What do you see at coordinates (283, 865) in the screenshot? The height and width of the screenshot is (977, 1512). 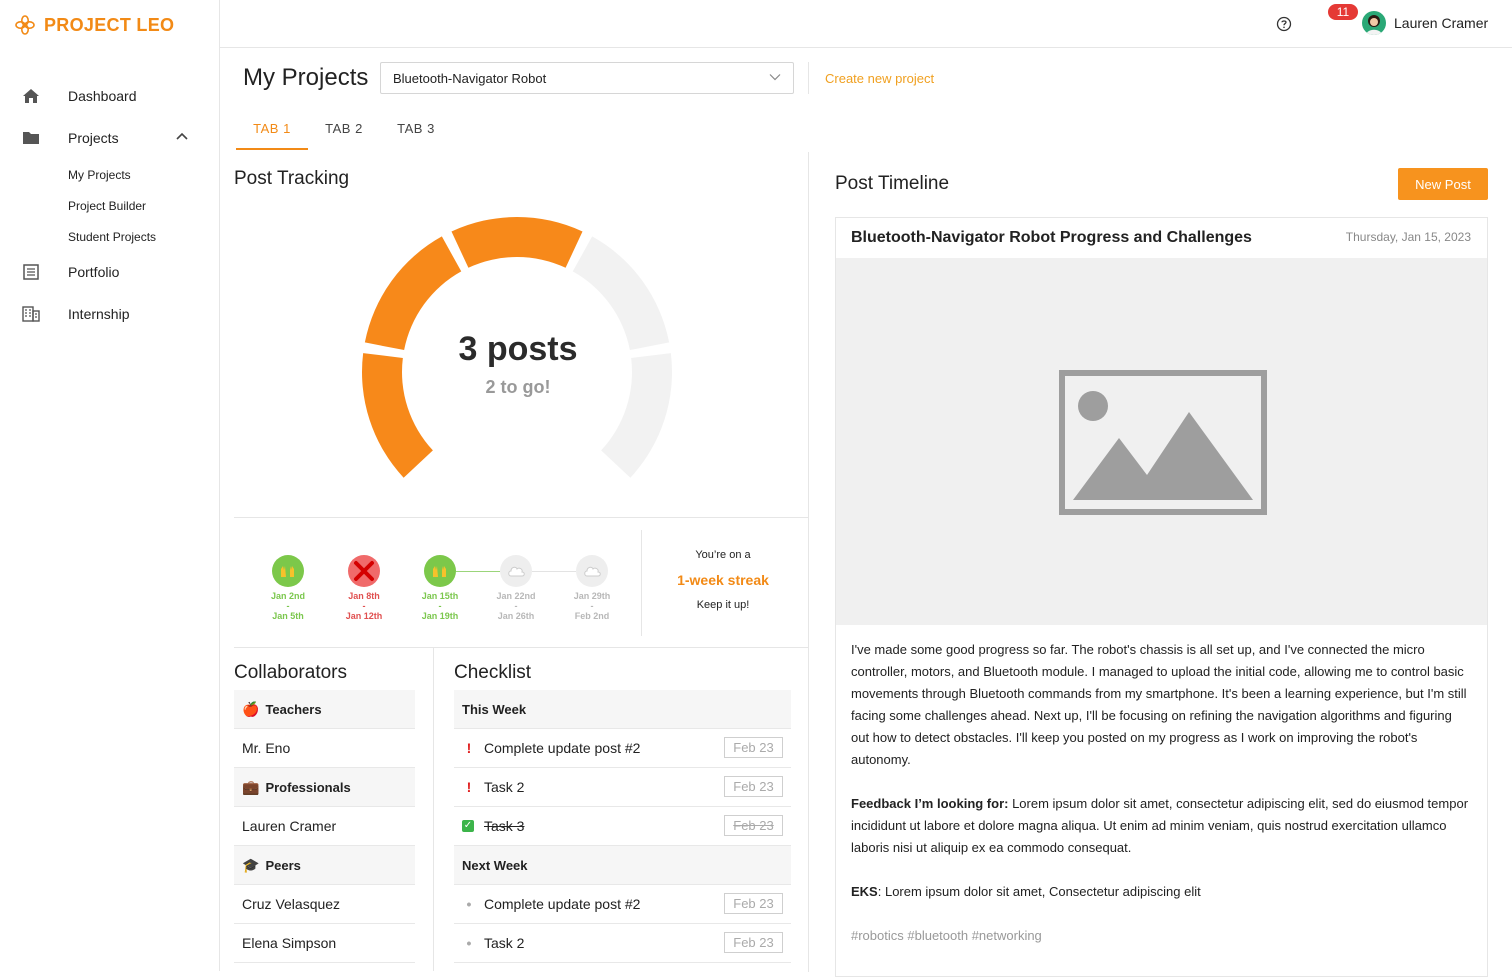 I see `group-label: Peers` at bounding box center [283, 865].